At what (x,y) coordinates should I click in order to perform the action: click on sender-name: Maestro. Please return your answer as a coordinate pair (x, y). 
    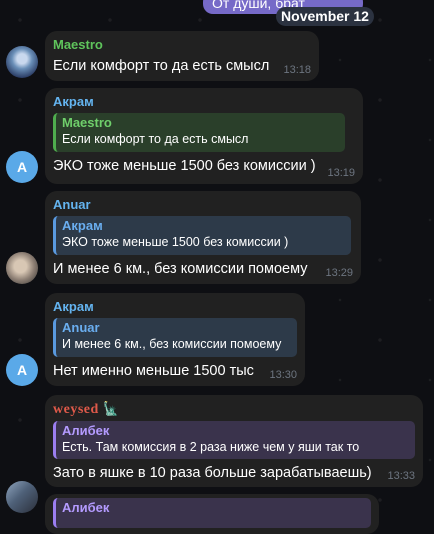
    Looking at the image, I should click on (182, 45).